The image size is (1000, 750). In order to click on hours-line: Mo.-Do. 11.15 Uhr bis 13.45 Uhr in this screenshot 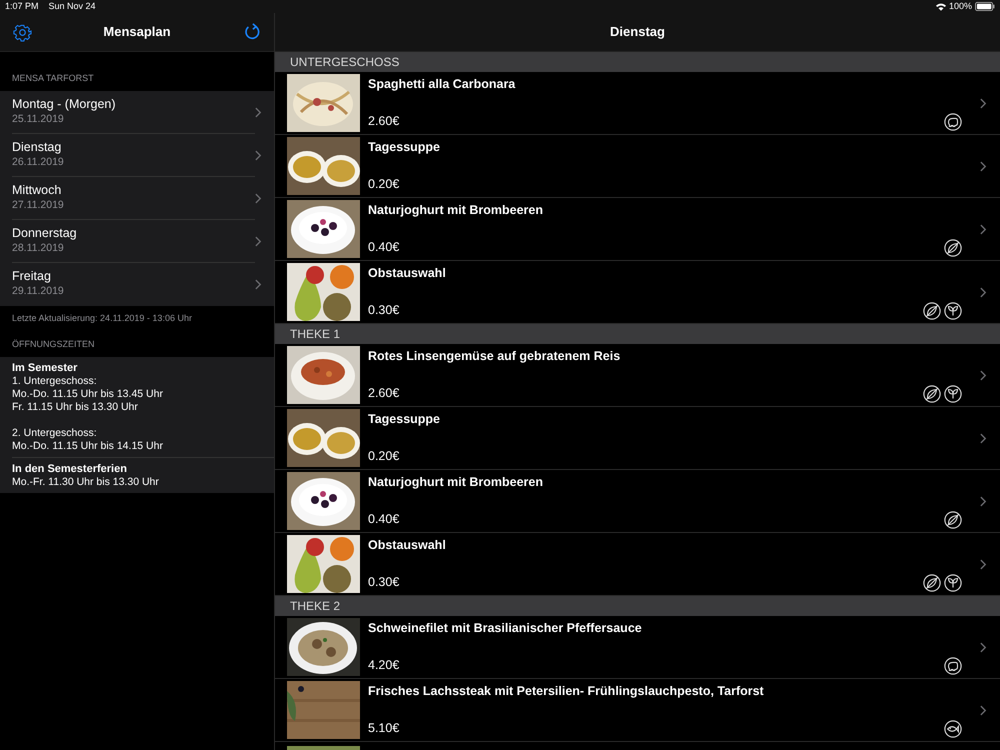, I will do `click(88, 394)`.